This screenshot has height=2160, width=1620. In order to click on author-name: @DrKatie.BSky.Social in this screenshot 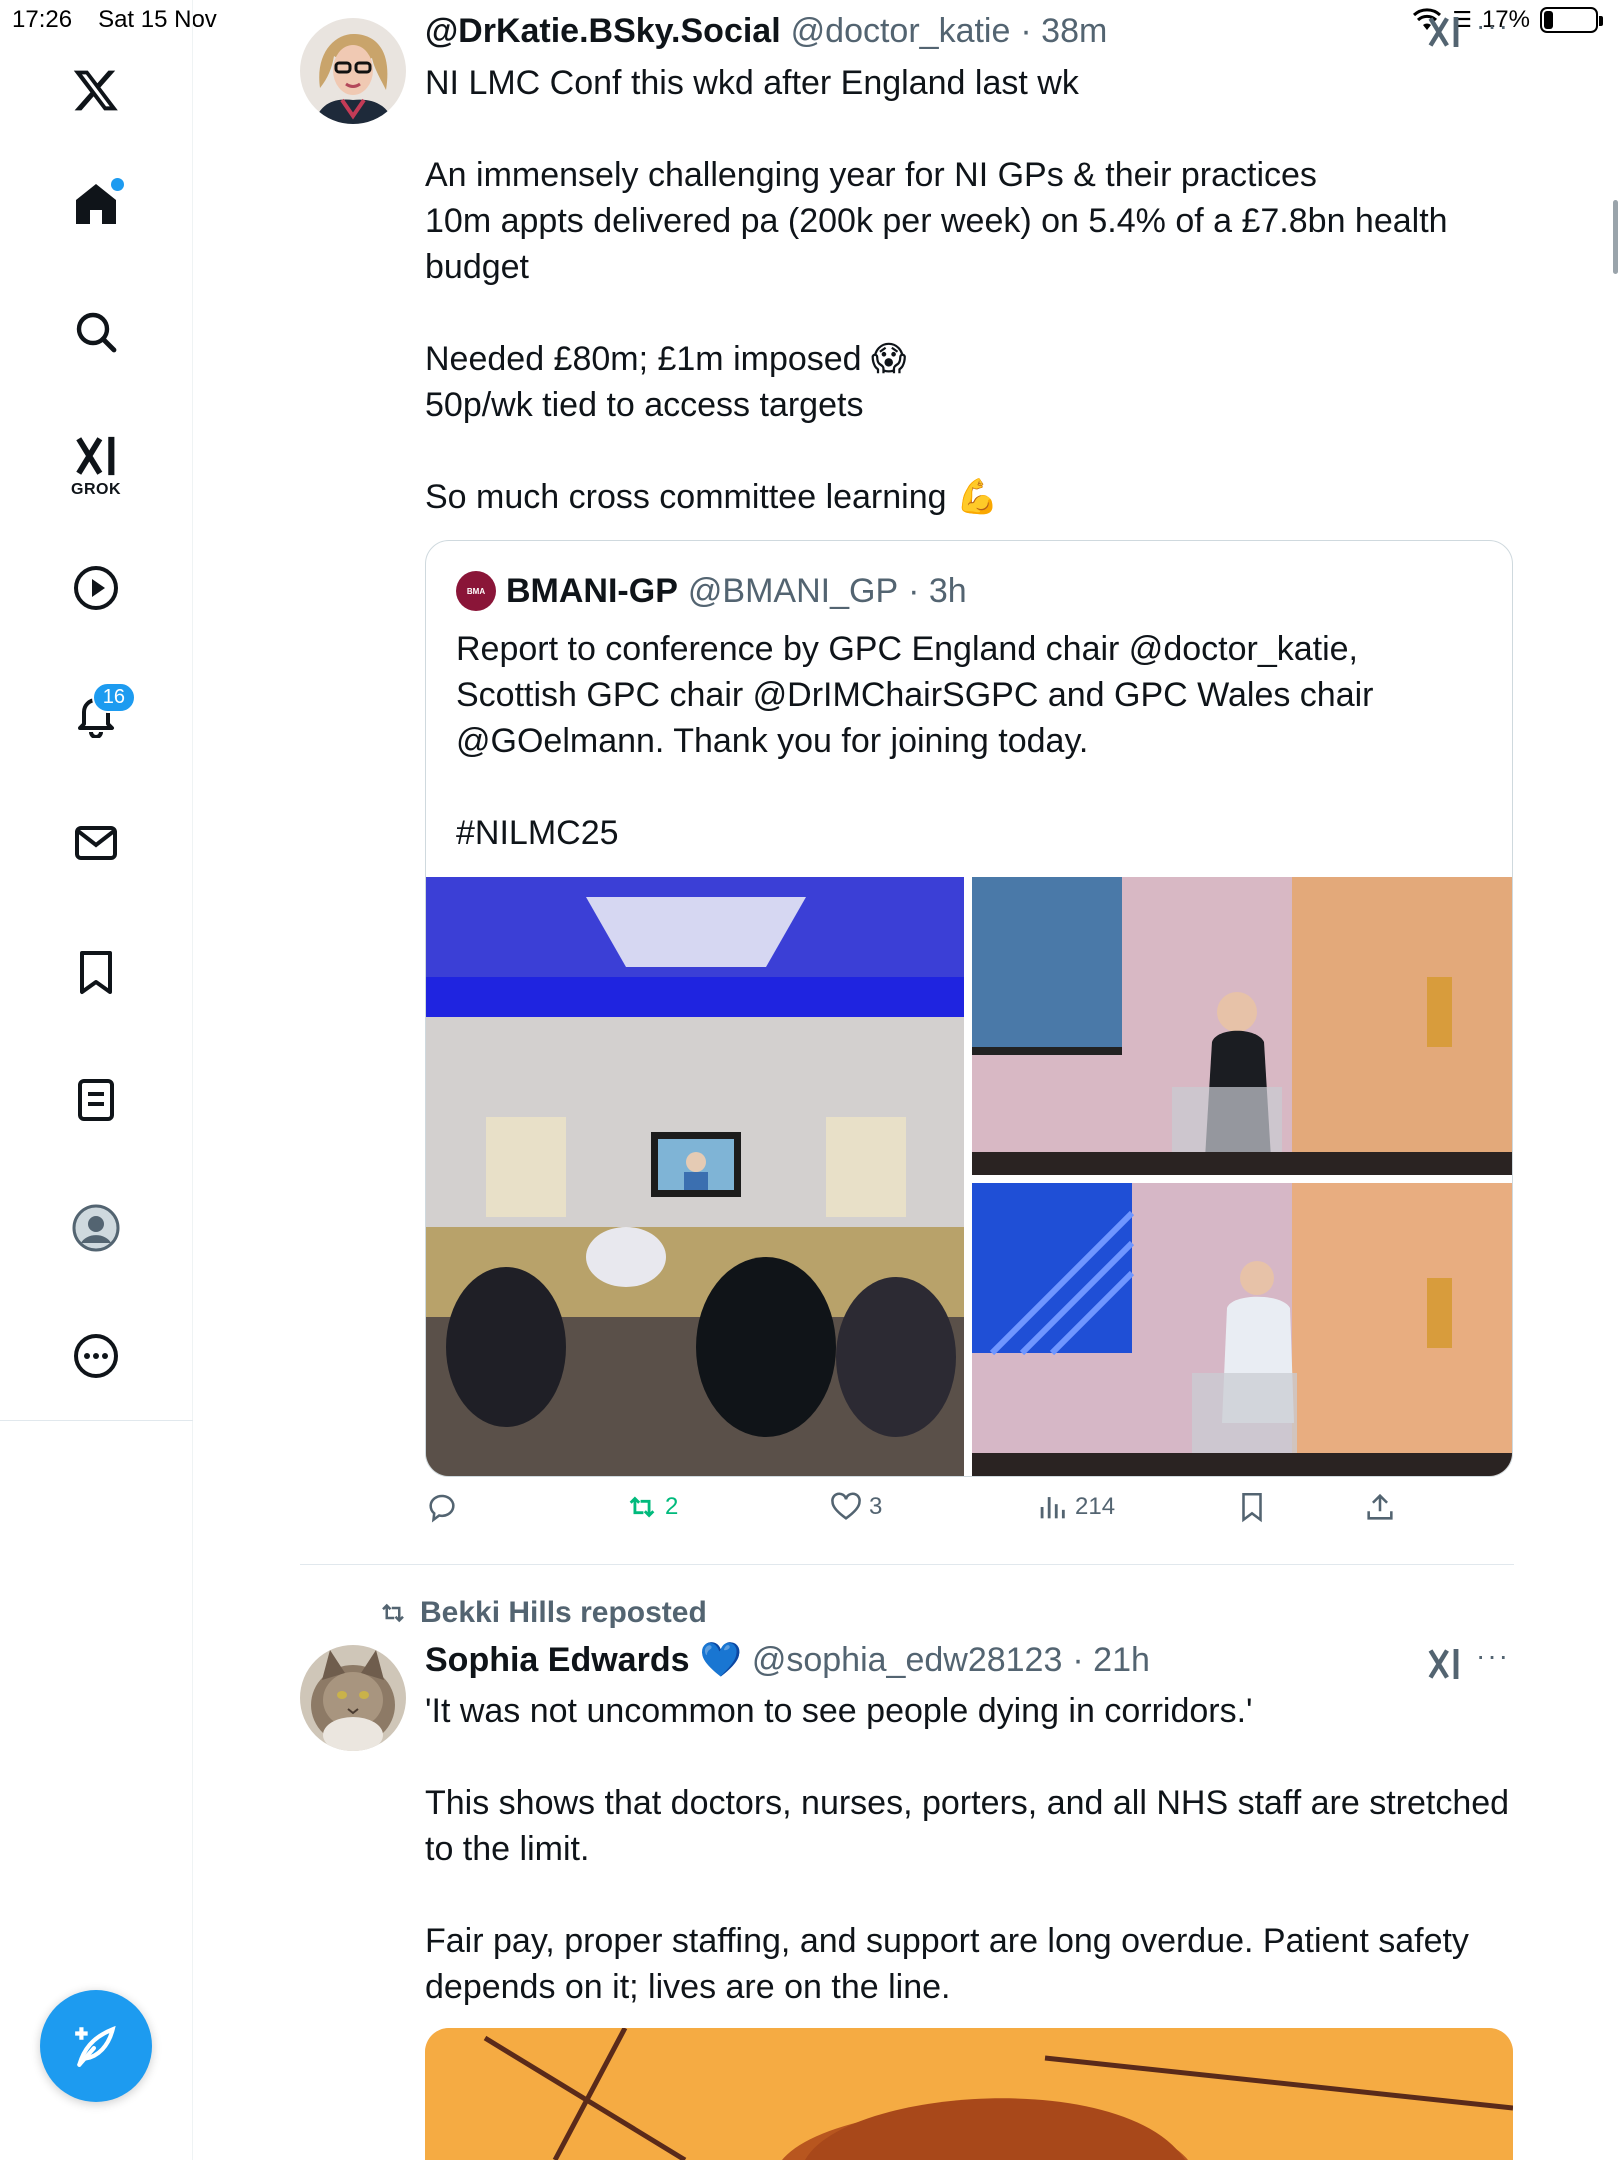, I will do `click(603, 31)`.